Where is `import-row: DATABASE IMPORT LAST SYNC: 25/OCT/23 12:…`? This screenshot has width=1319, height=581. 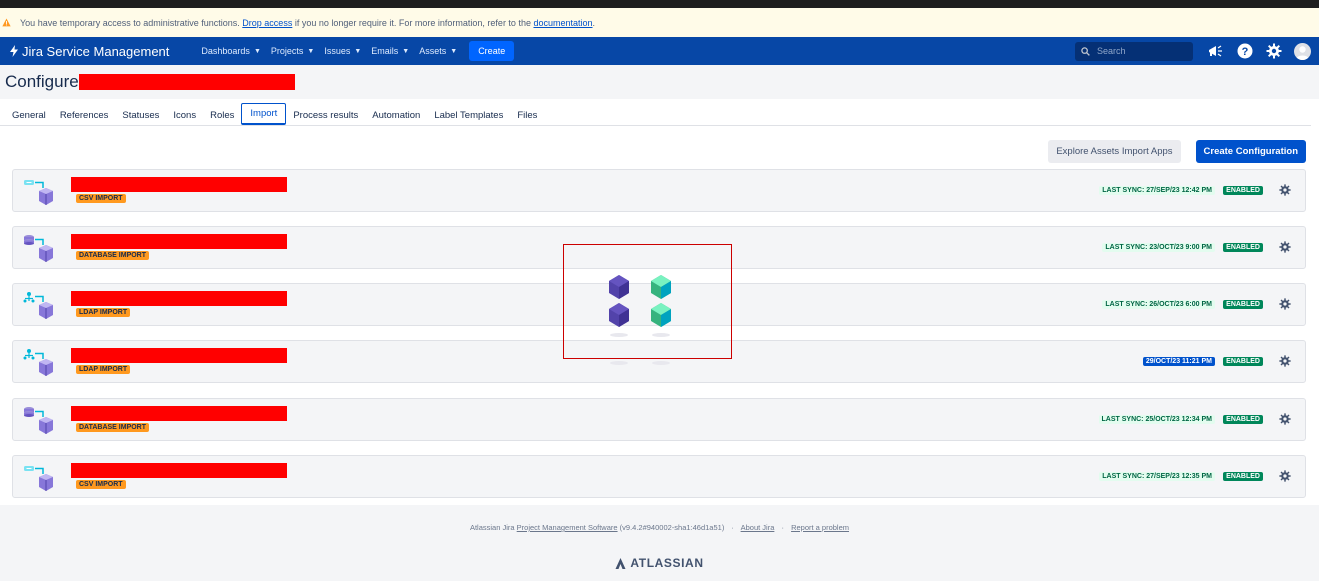
import-row: DATABASE IMPORT LAST SYNC: 25/OCT/23 12:… is located at coordinates (659, 419).